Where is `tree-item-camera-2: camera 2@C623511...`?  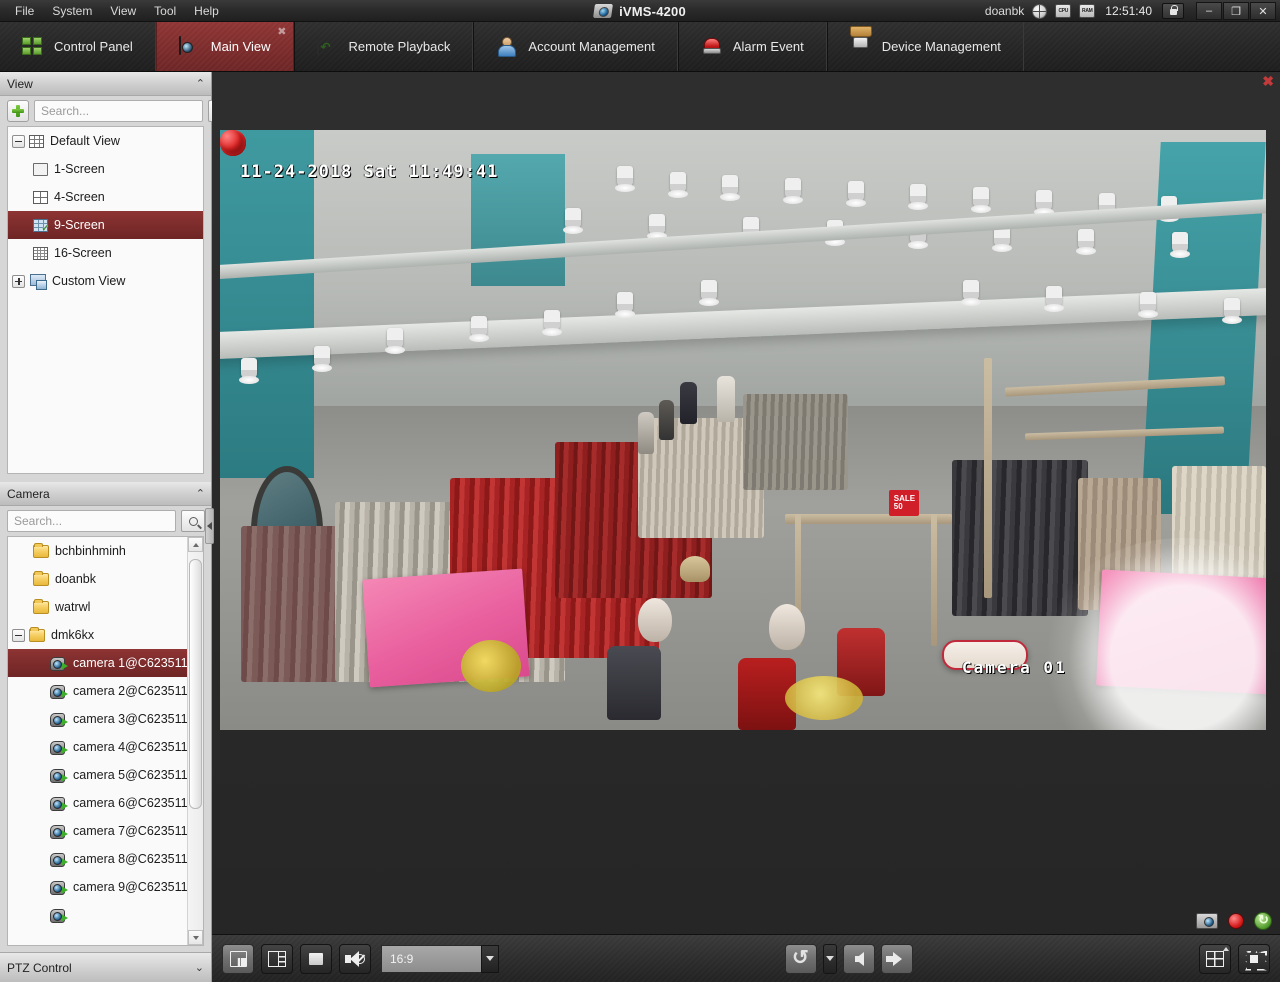 tree-item-camera-2: camera 2@C623511... is located at coordinates (97, 691).